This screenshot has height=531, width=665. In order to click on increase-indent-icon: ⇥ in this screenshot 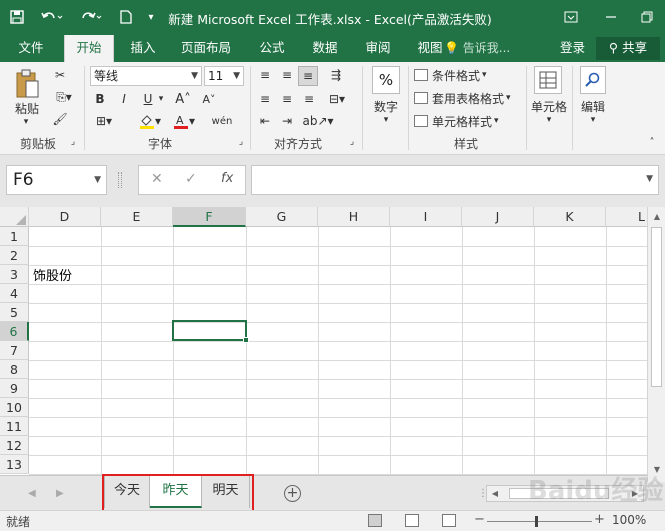, I will do `click(287, 121)`.